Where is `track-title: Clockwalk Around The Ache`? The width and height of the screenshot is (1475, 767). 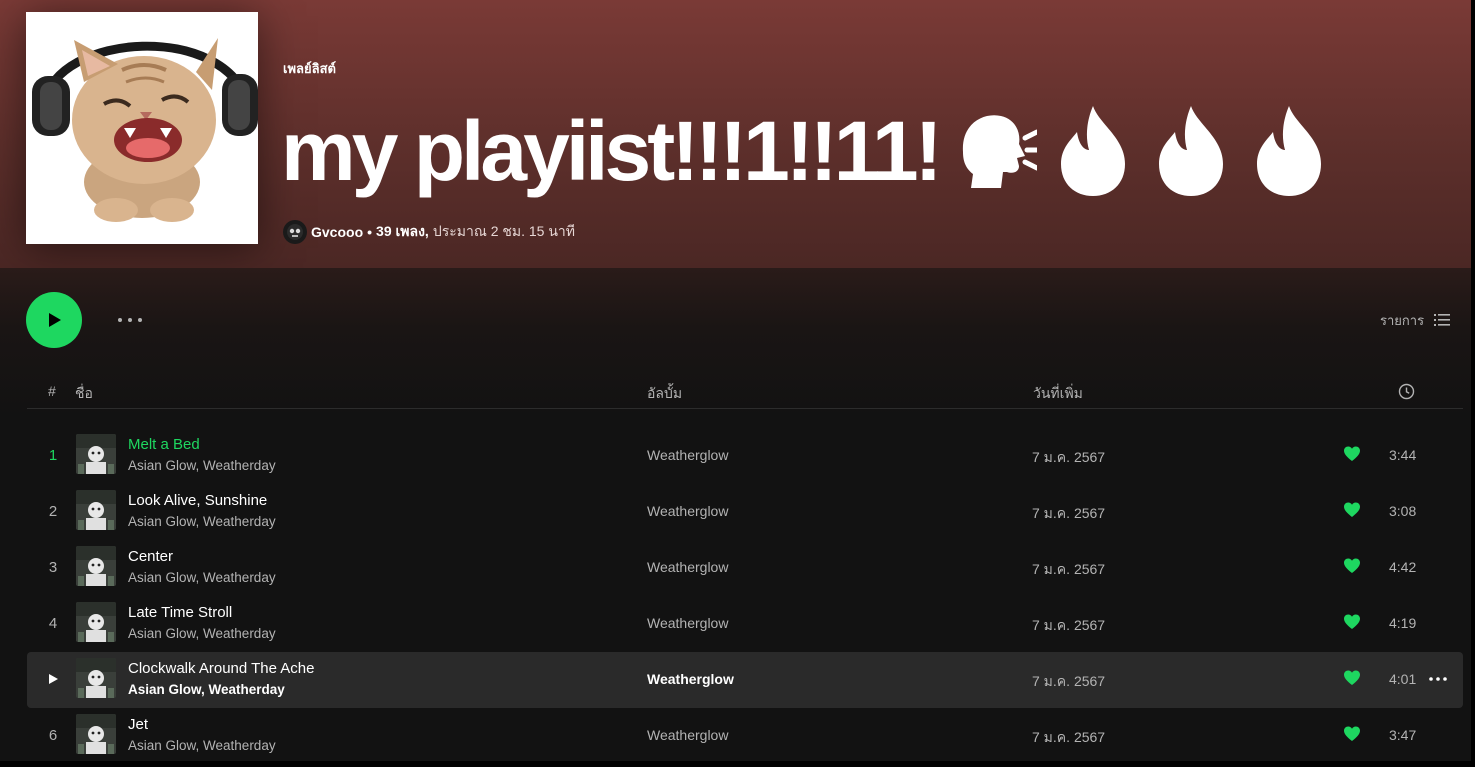
track-title: Clockwalk Around The Ache is located at coordinates (221, 668).